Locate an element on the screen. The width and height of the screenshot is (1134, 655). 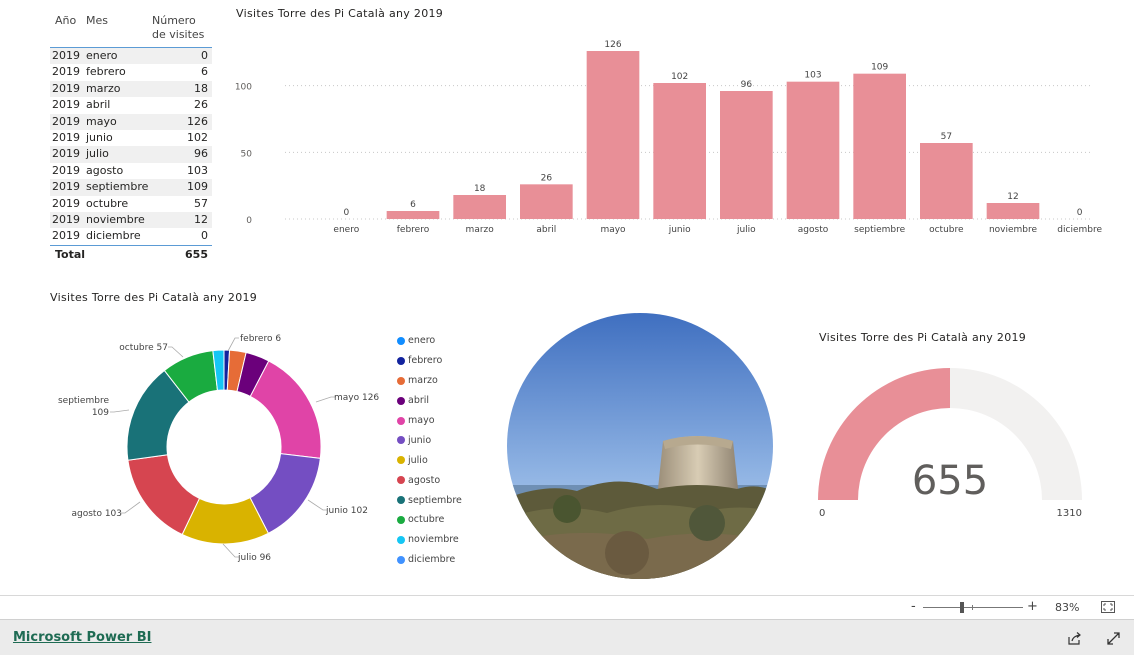
legend-item: marzo is located at coordinates (429, 381).